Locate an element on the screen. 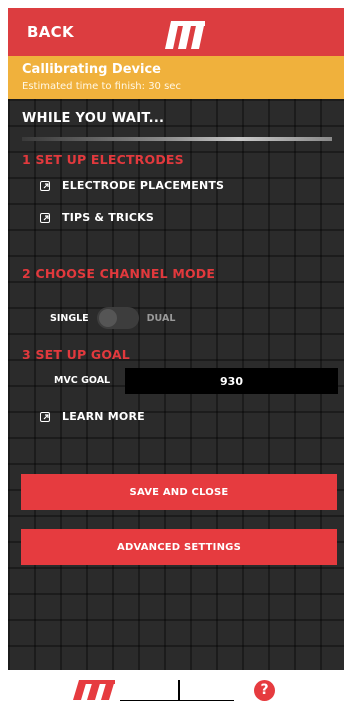 The image size is (344, 702). divider is located at coordinates (177, 139).